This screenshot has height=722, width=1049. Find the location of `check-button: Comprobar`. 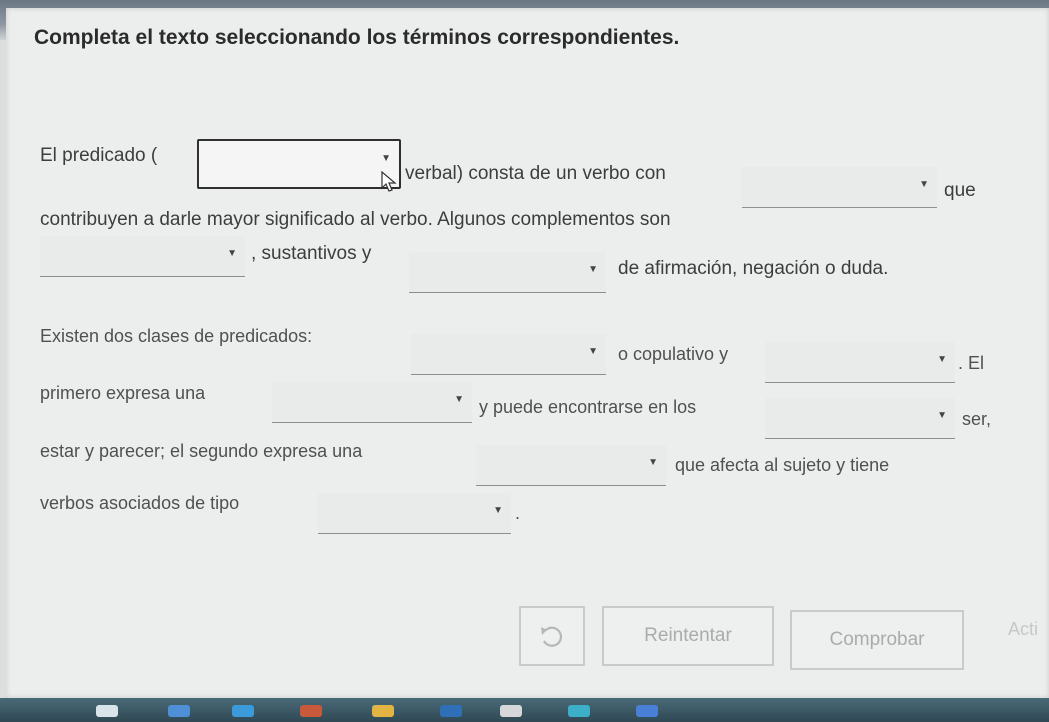

check-button: Comprobar is located at coordinates (877, 640).